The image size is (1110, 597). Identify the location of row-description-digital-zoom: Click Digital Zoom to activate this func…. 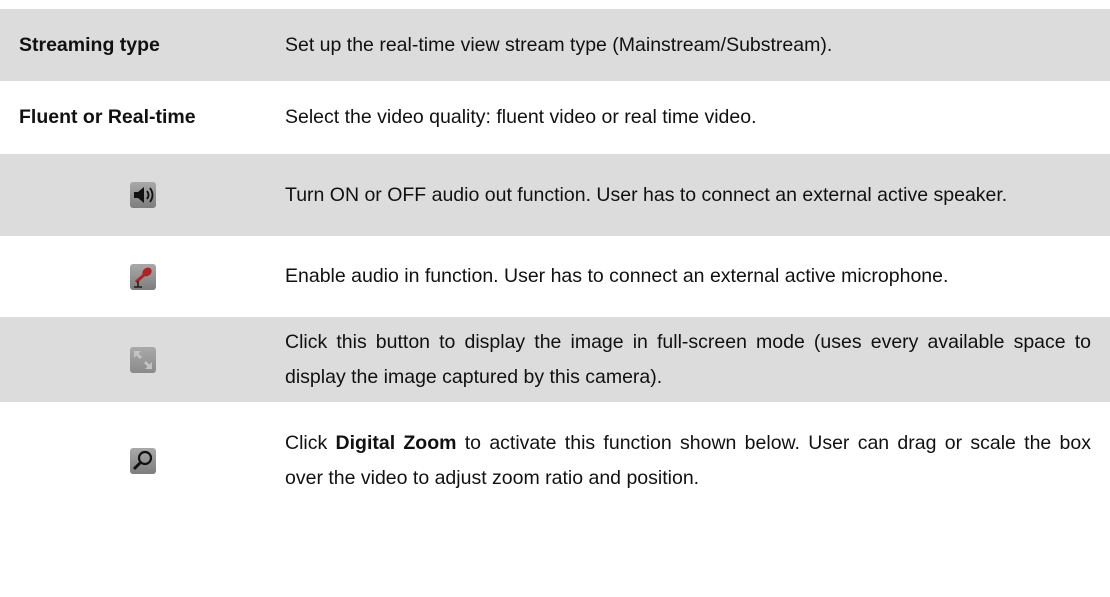
(697, 460).